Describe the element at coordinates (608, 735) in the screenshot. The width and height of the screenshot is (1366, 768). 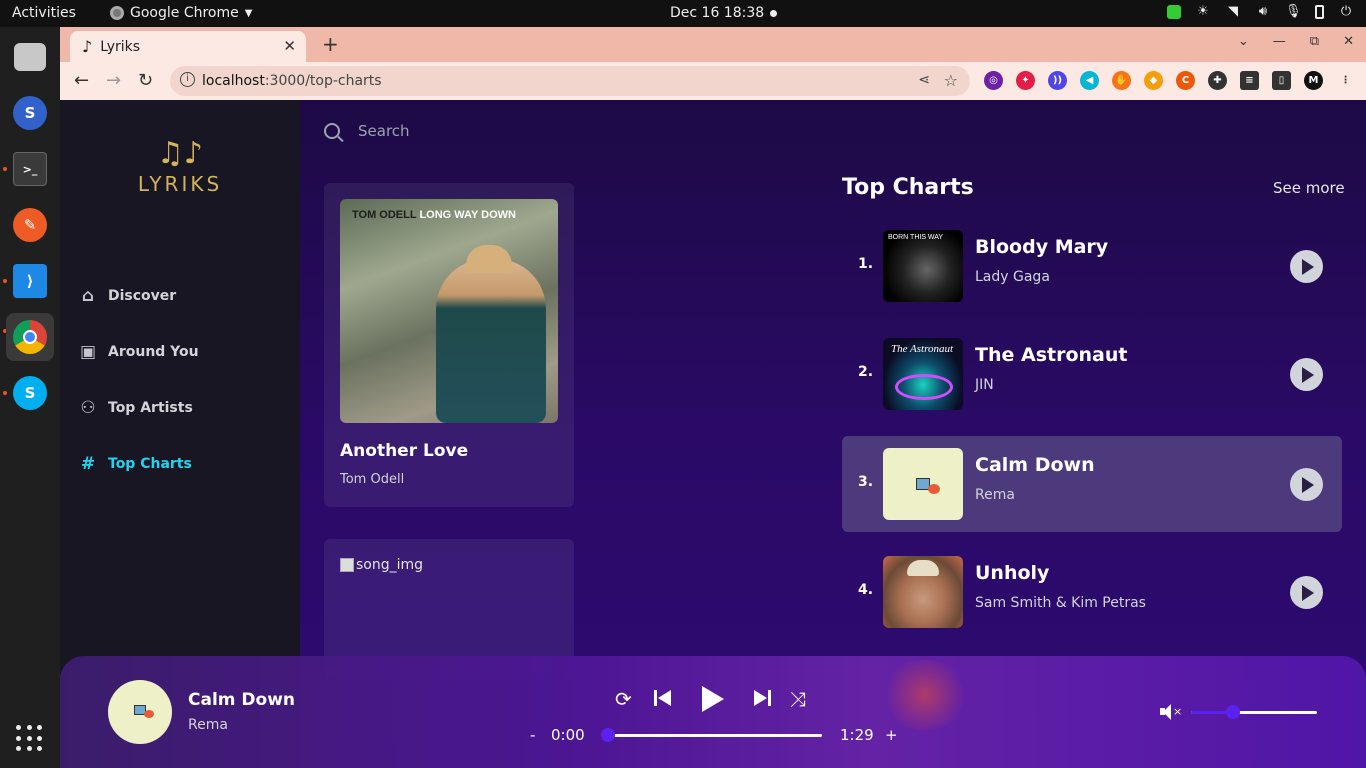
I see `seek-slider-handle` at that location.